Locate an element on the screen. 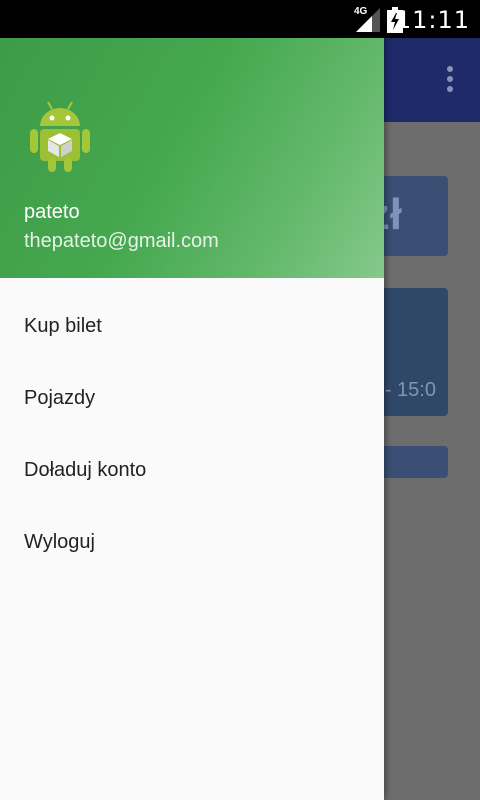 Image resolution: width=480 pixels, height=800 pixels. user-name: pateto is located at coordinates (52, 212).